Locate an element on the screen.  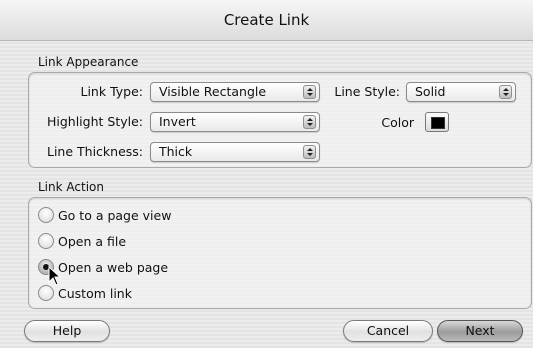
link-appearance-title: Link Appearance is located at coordinates (88, 62).